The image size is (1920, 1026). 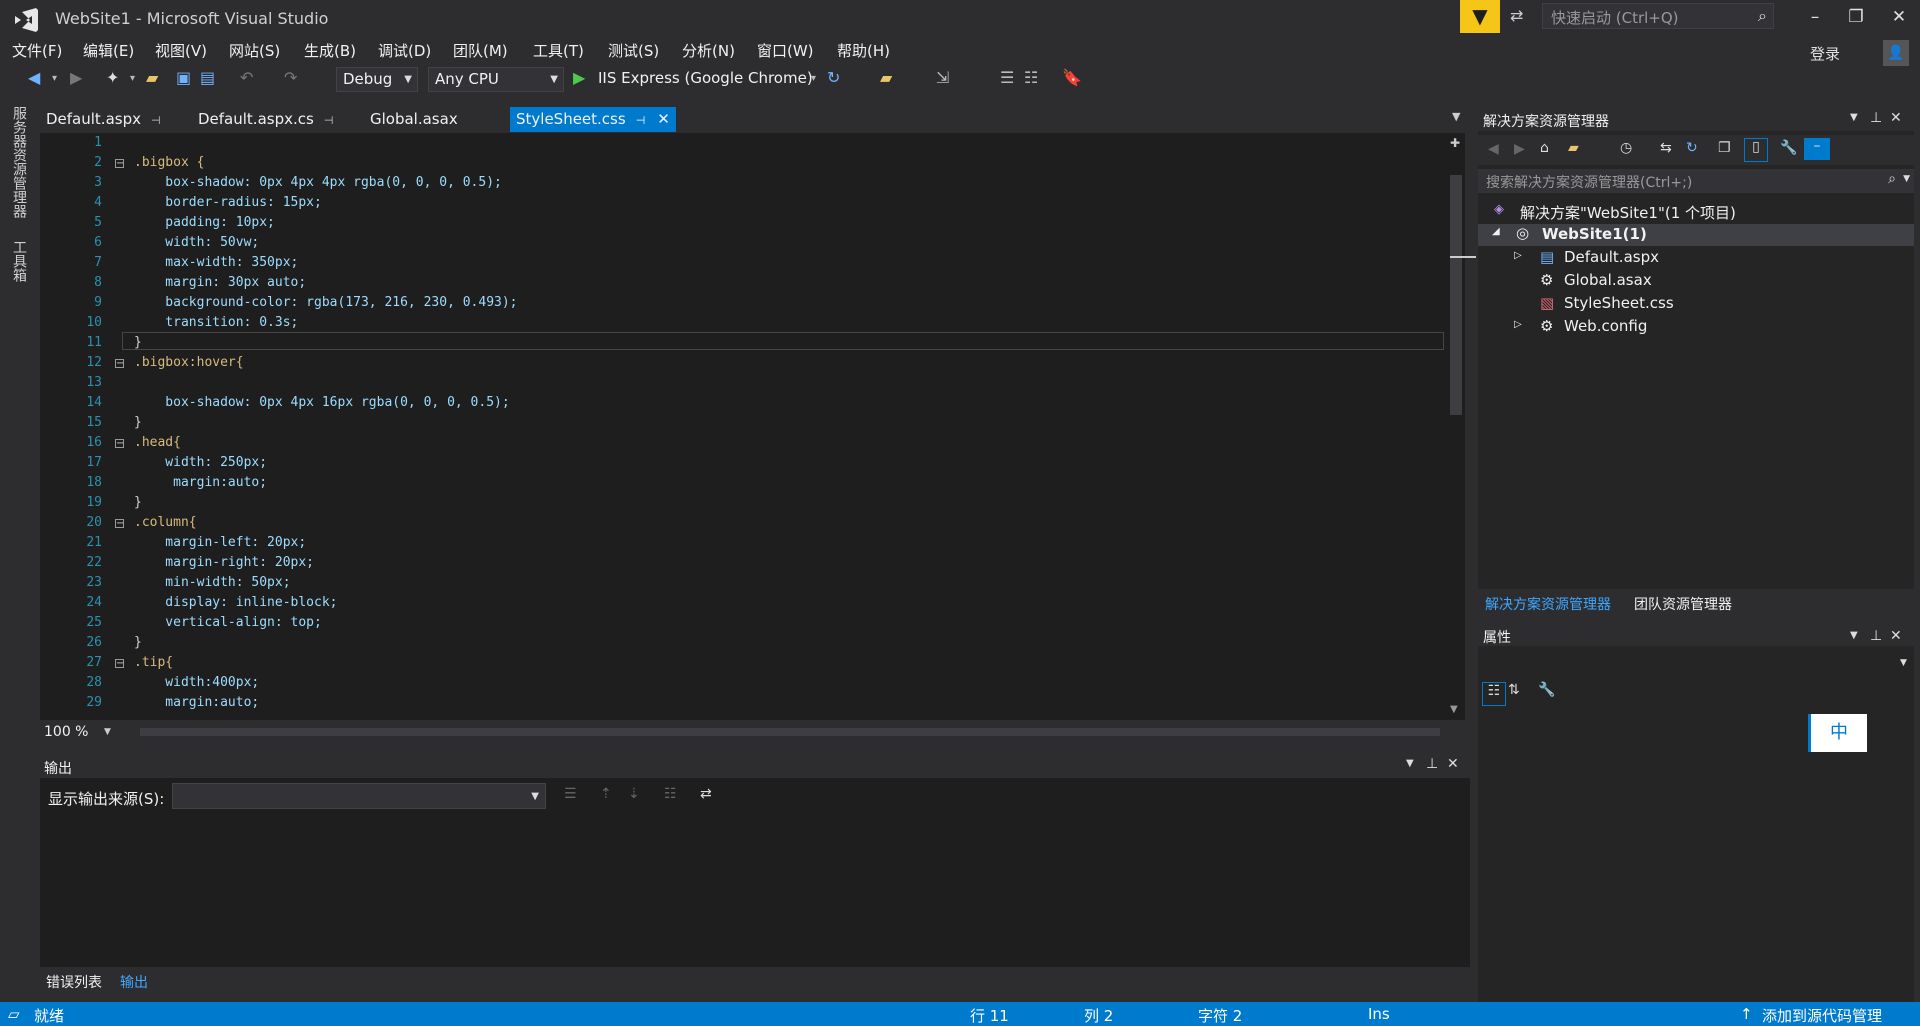 What do you see at coordinates (1683, 604) in the screenshot?
I see `tab-team-explorer: 团队资源管理器` at bounding box center [1683, 604].